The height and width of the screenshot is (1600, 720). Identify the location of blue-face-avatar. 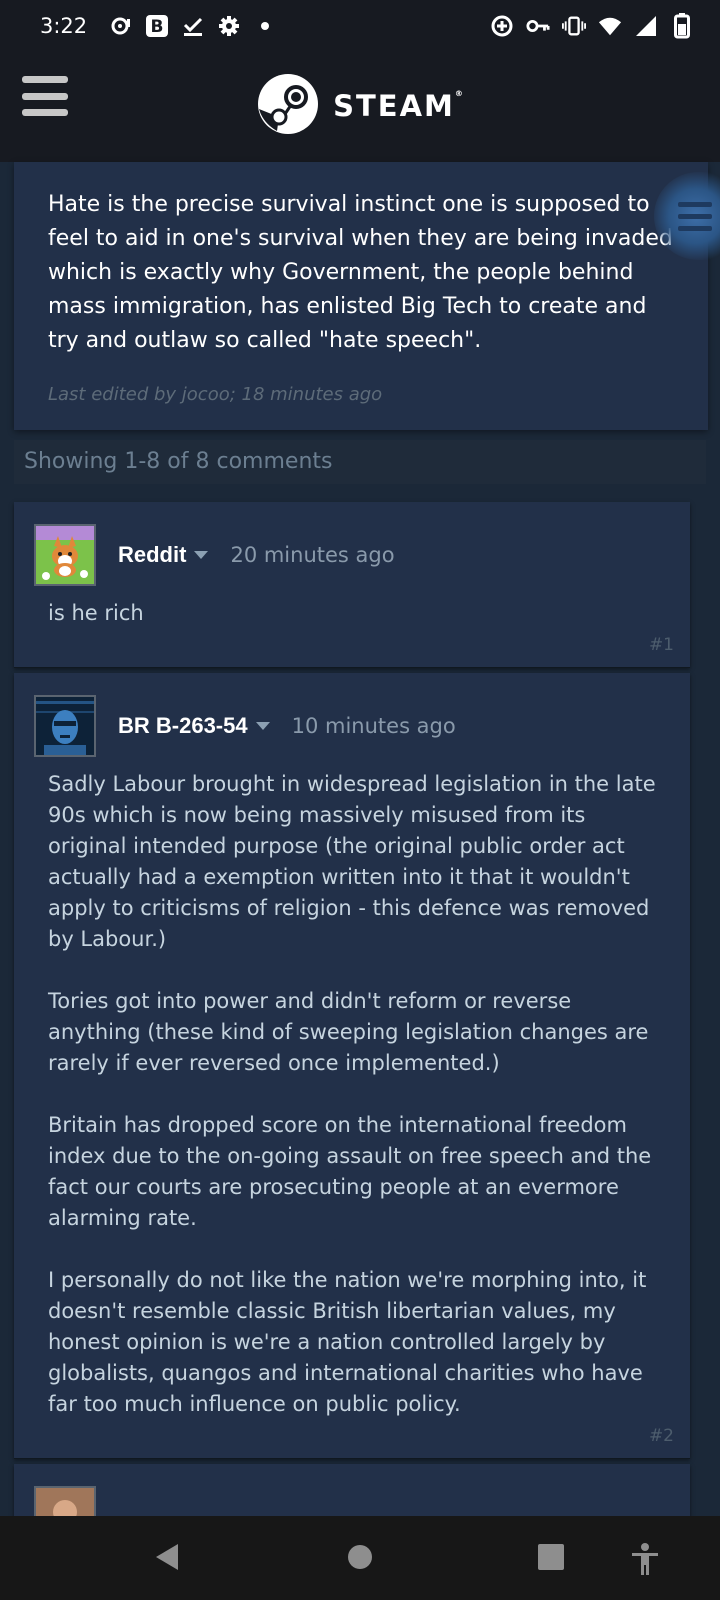
(65, 726).